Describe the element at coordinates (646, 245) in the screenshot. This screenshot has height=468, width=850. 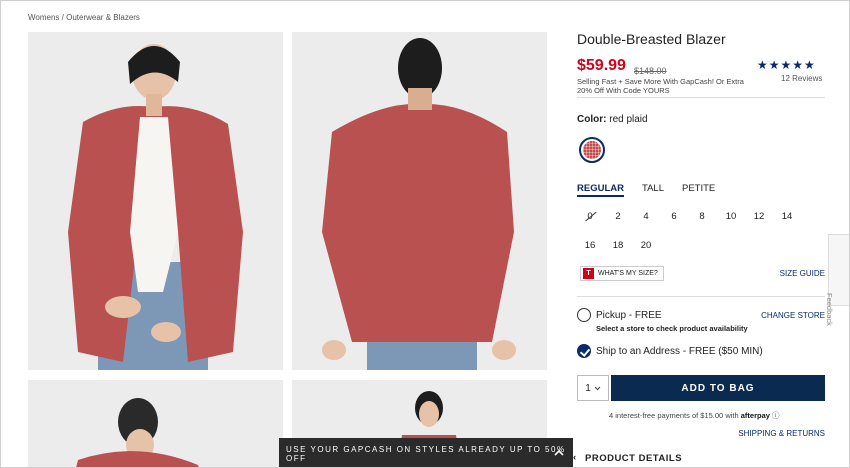
I see `size-option: 20` at that location.